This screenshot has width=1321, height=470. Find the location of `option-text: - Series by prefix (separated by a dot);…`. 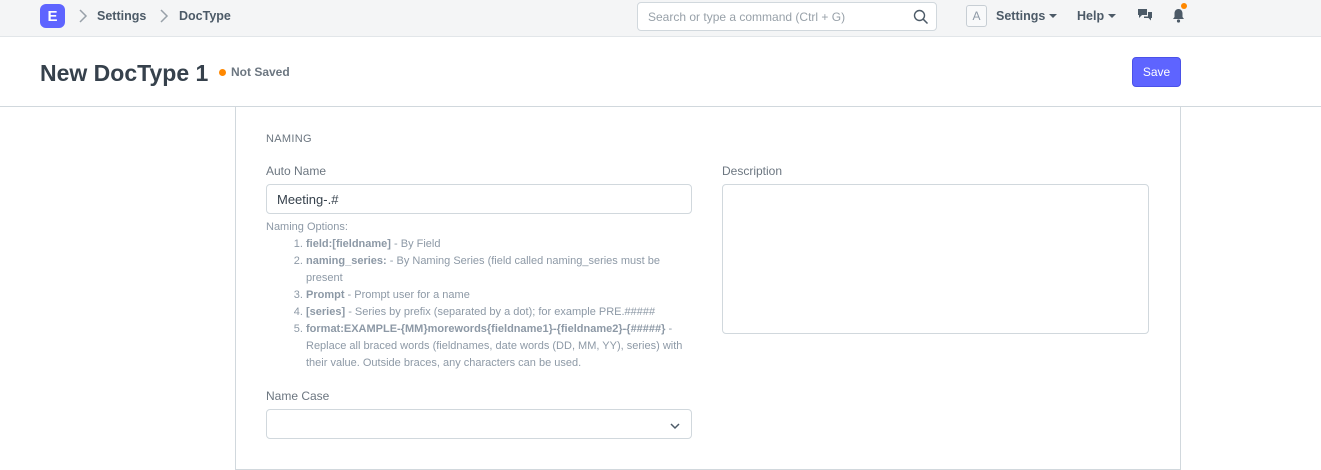

option-text: - Series by prefix (separated by a dot);… is located at coordinates (500, 312).